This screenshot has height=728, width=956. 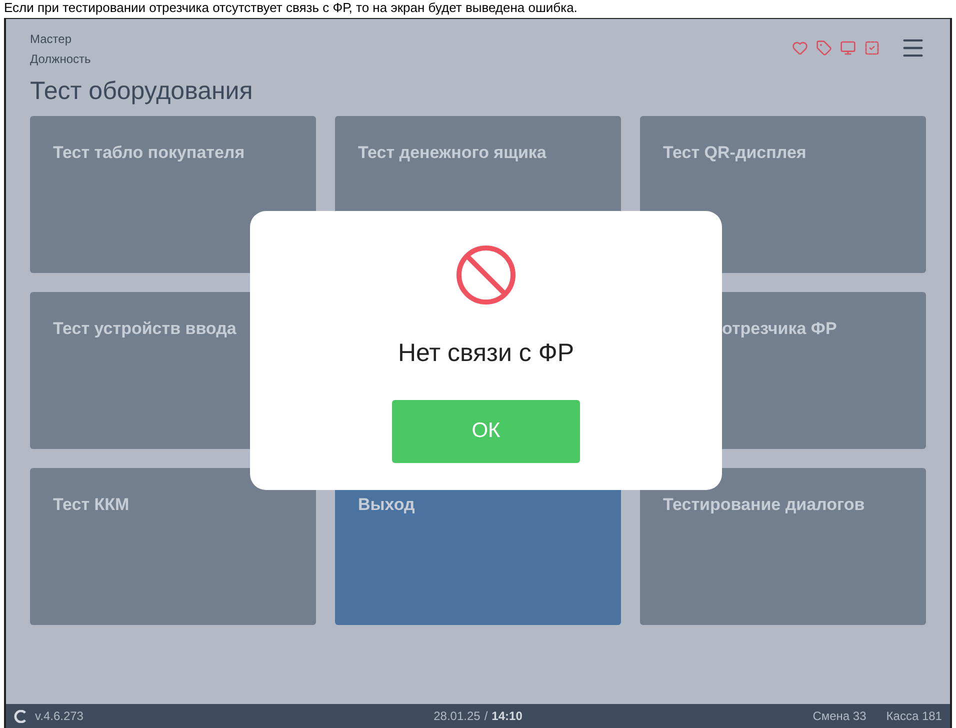 What do you see at coordinates (872, 48) in the screenshot?
I see `checkbox-icon` at bounding box center [872, 48].